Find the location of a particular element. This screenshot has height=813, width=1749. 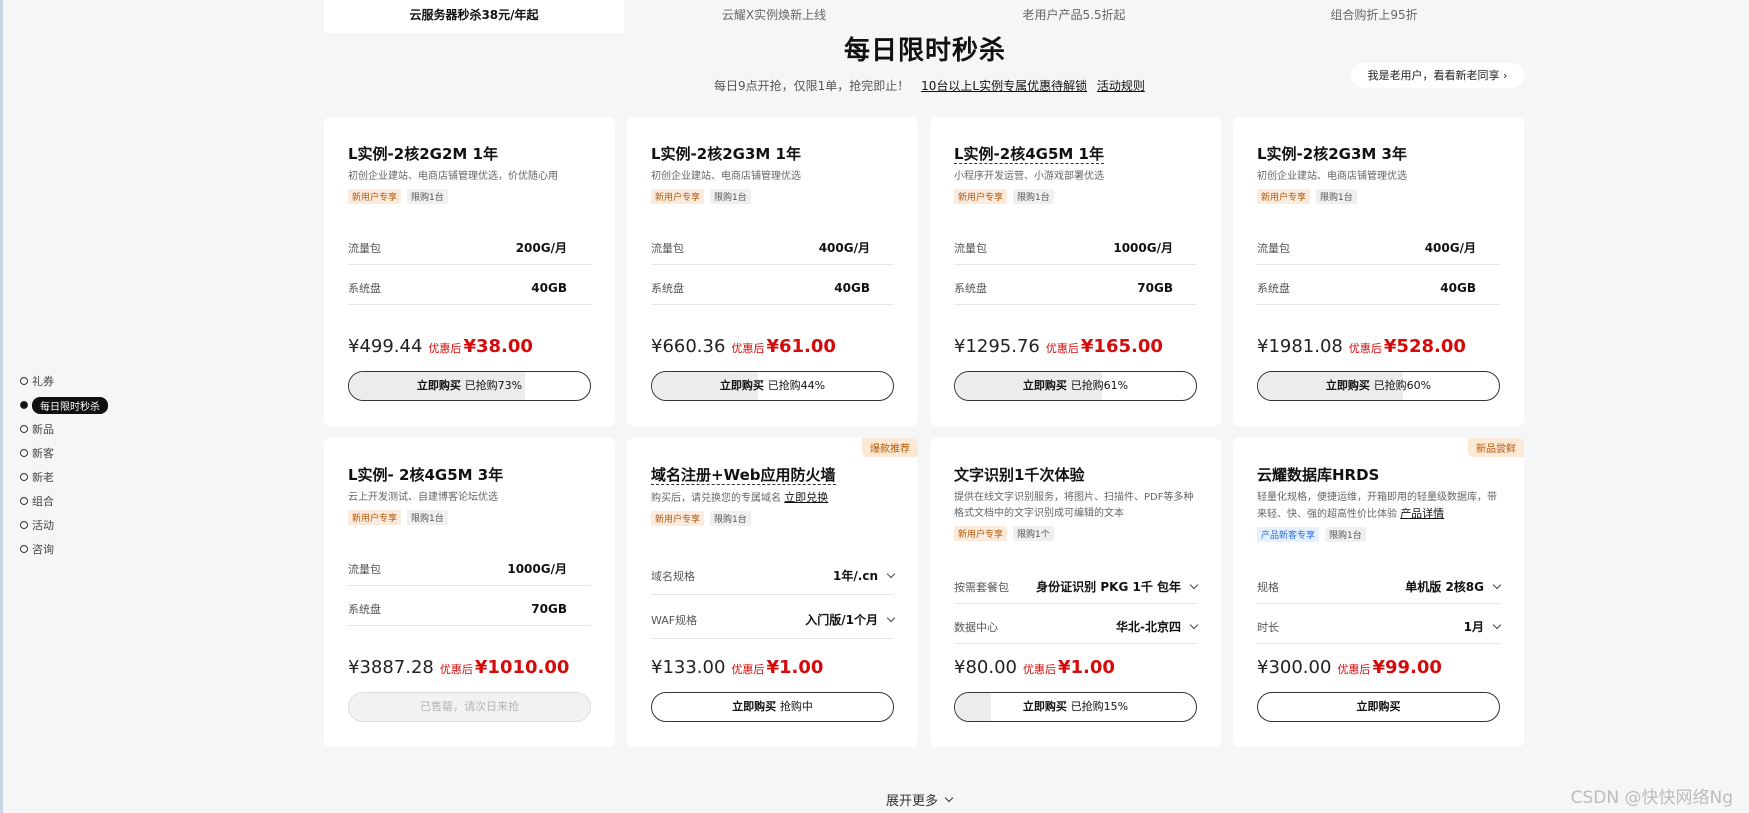

product-desc: 初创企业建站、电商店铺管理优选，价优随心用 is located at coordinates (453, 176).